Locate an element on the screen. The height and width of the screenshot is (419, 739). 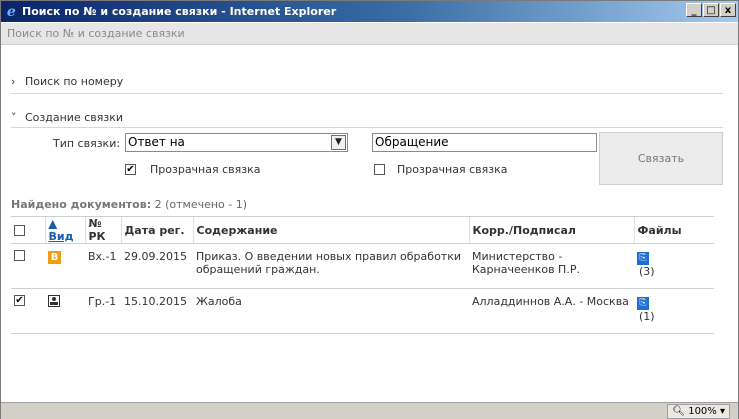
page-title: Поиск по № и создание связки is located at coordinates (96, 33).